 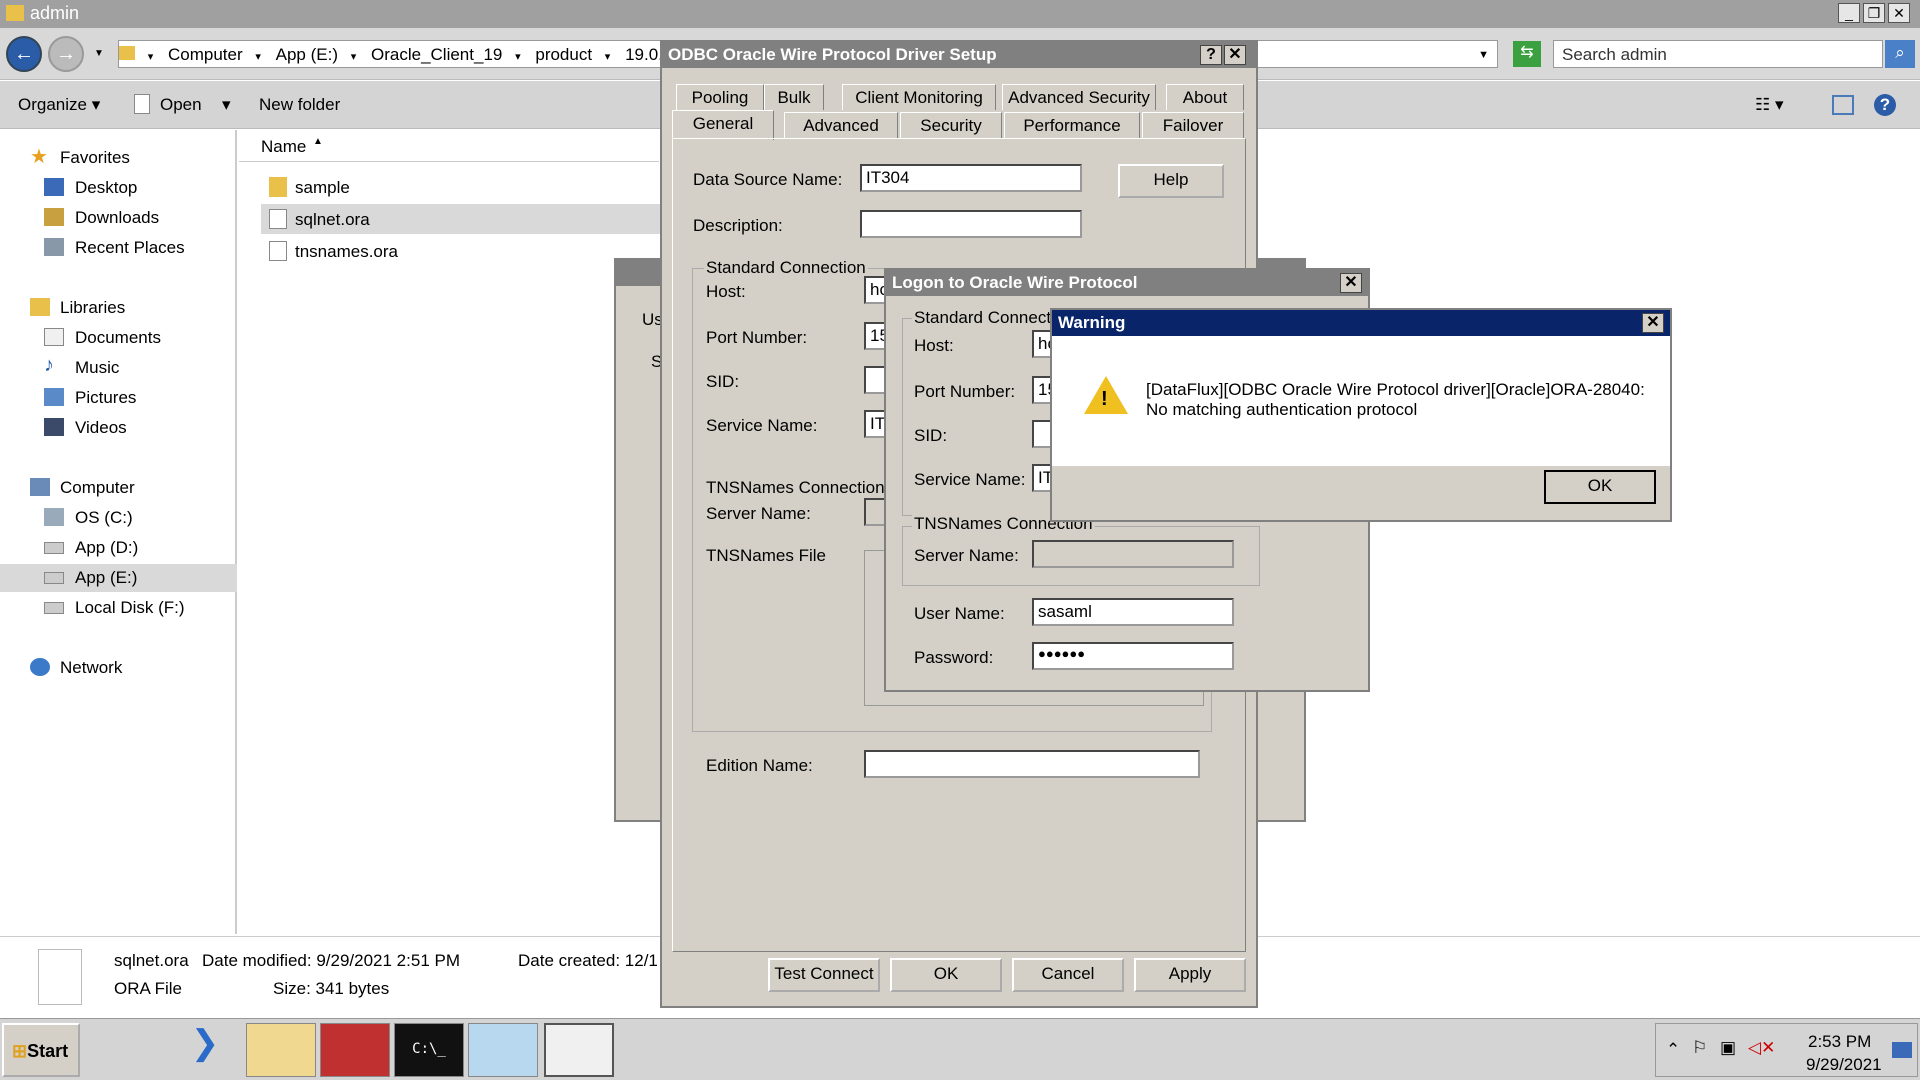 What do you see at coordinates (151, 960) in the screenshot?
I see `details-filename: sqlnet.ora` at bounding box center [151, 960].